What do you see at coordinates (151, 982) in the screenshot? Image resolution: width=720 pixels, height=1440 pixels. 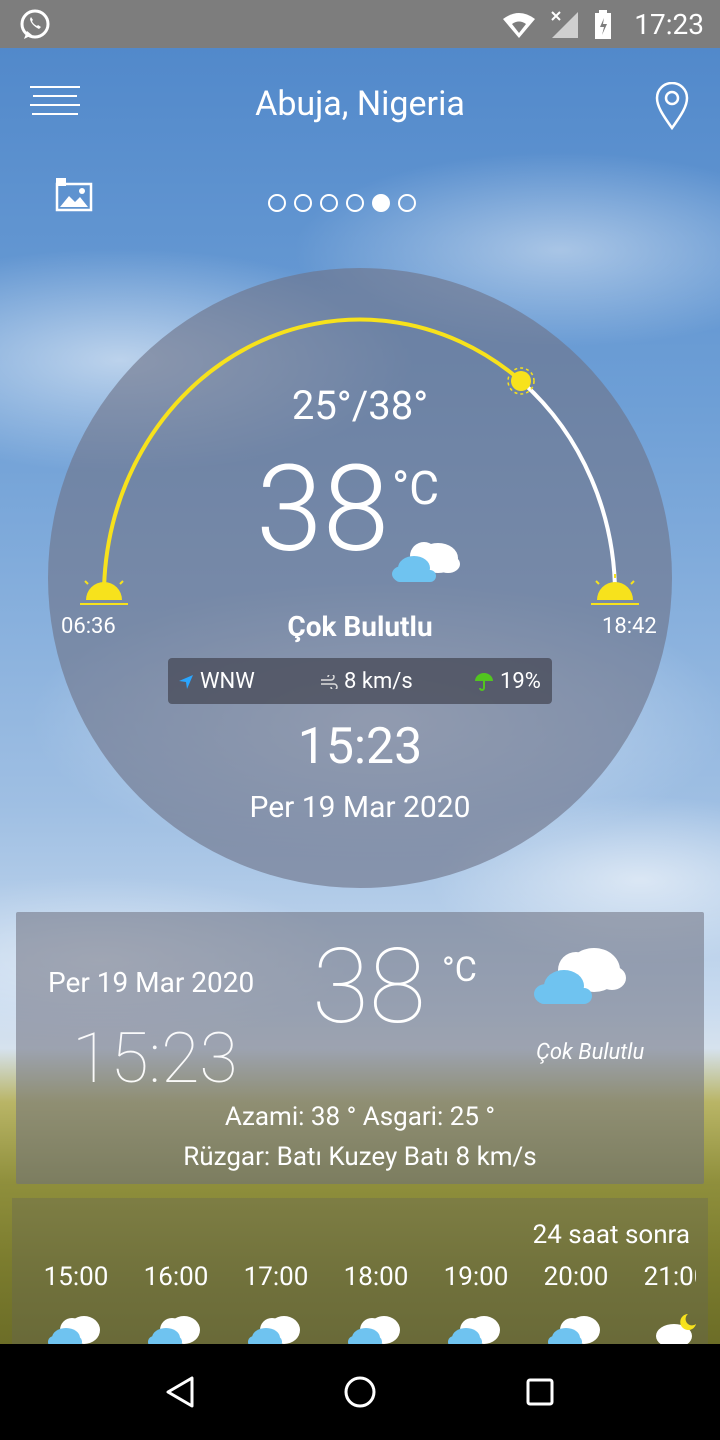 I see `widget-date: Per 19 Mar 2020` at bounding box center [151, 982].